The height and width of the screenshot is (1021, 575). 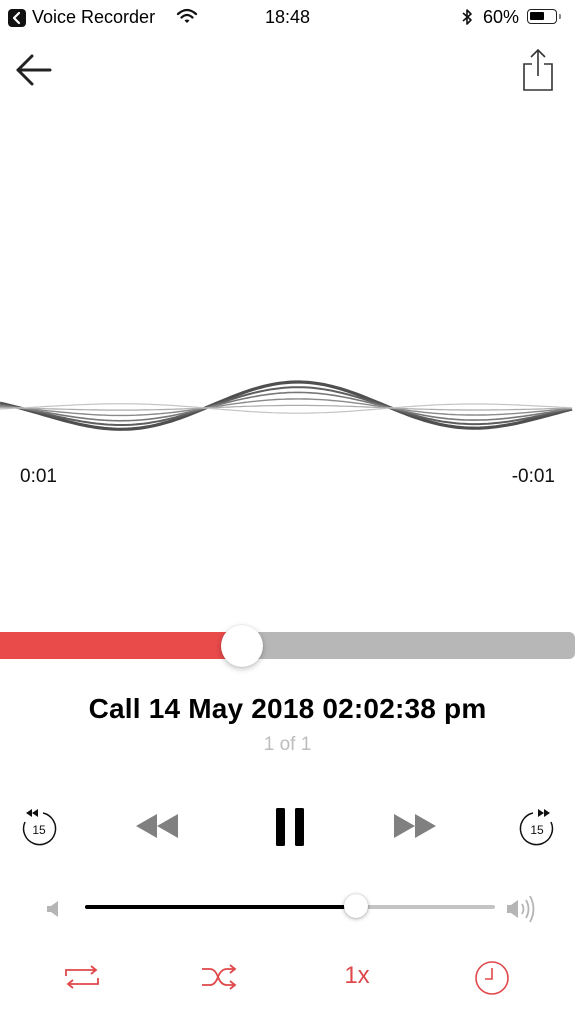 I want to click on repeat-icon, so click(x=82, y=977).